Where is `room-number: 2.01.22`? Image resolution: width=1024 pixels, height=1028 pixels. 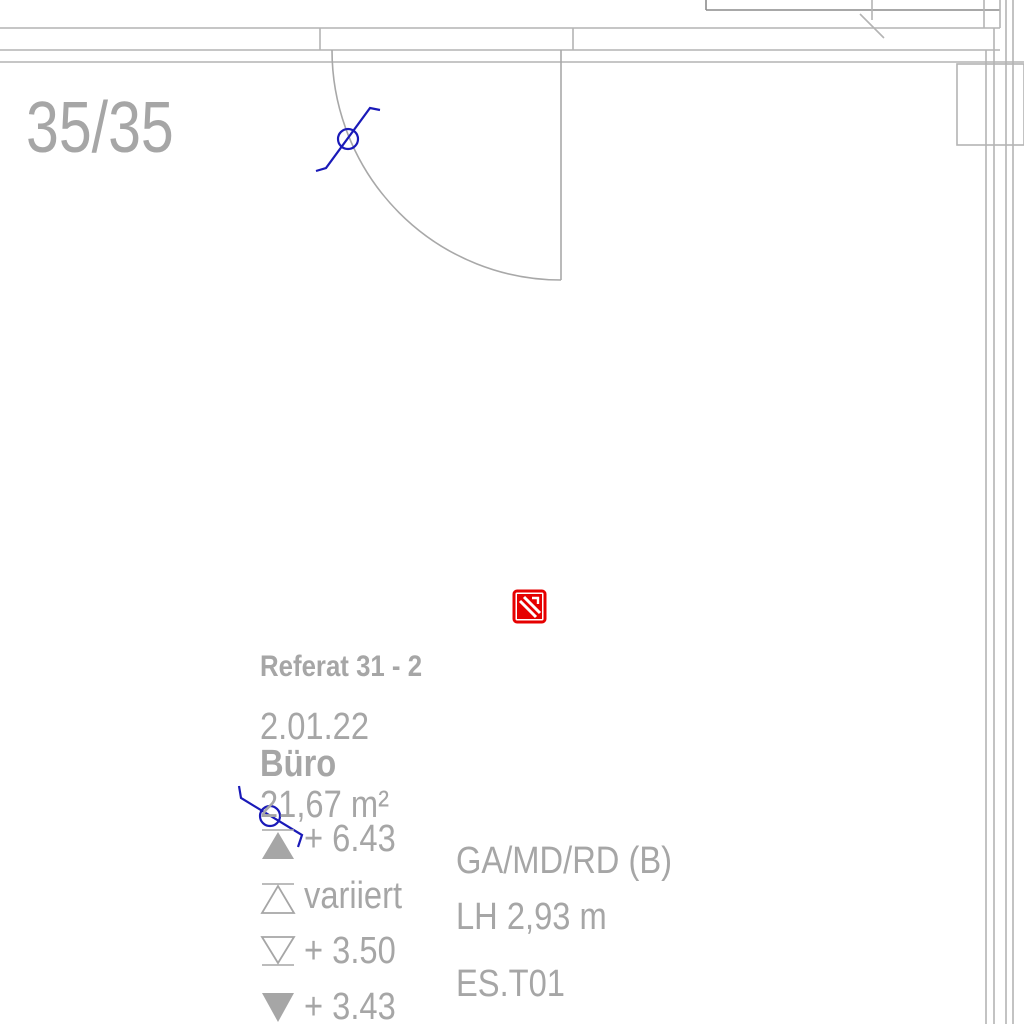
room-number: 2.01.22 is located at coordinates (315, 727).